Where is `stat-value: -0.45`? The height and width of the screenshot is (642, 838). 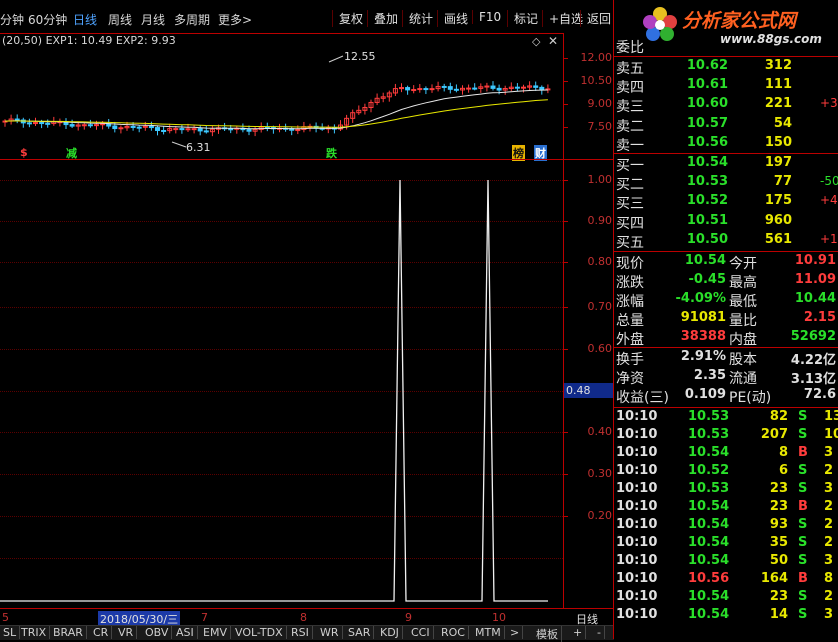 stat-value: -0.45 is located at coordinates (707, 279).